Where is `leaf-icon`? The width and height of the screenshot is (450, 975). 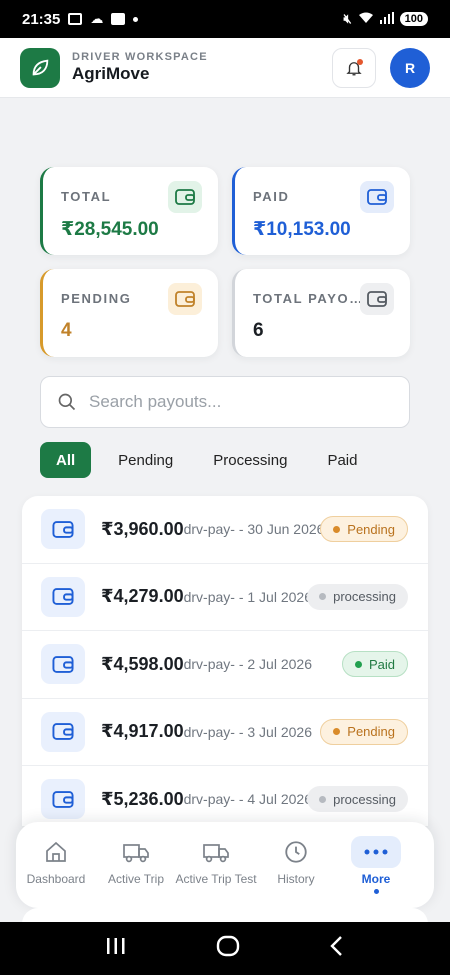
leaf-icon is located at coordinates (40, 67).